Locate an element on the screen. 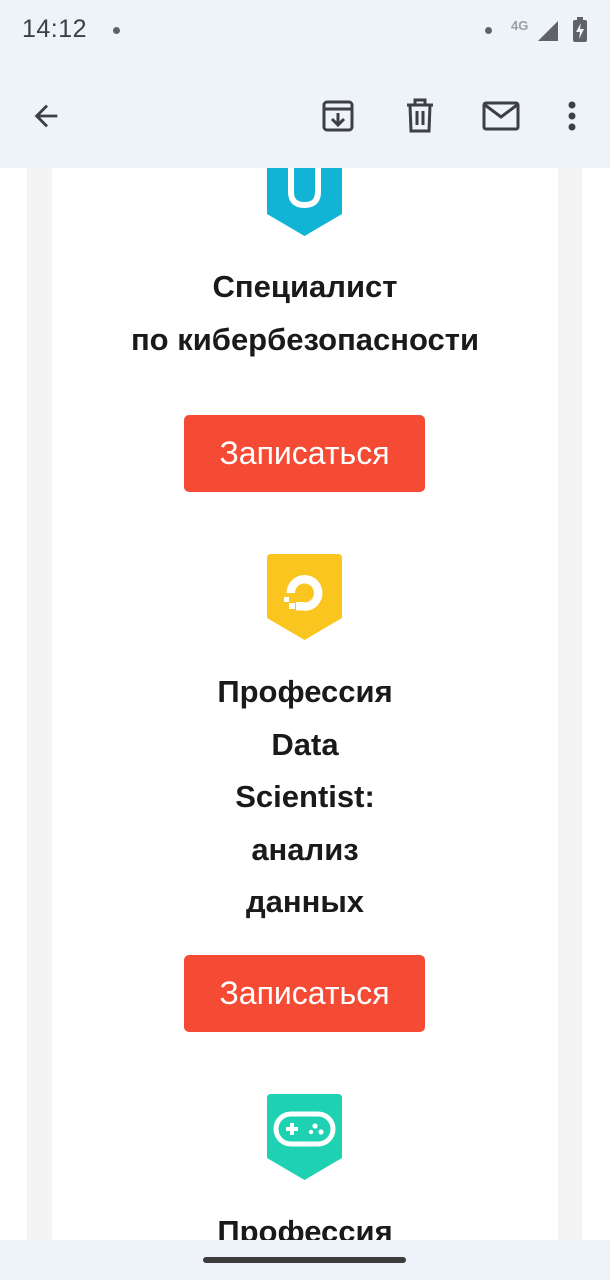 Image resolution: width=610 pixels, height=1280 pixels. home-gesture-handle is located at coordinates (304, 1260).